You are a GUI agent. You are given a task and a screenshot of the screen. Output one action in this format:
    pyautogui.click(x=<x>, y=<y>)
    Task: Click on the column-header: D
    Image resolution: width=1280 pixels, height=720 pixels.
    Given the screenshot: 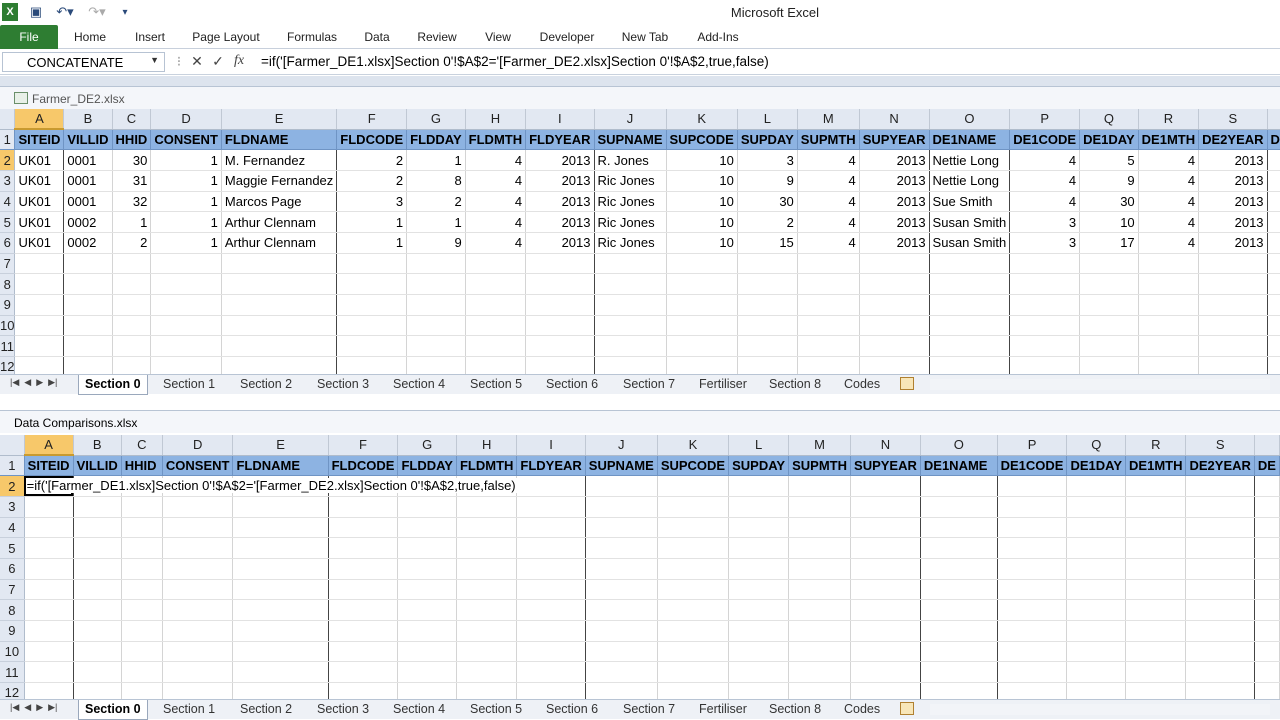 What is the action you would take?
    pyautogui.click(x=186, y=119)
    